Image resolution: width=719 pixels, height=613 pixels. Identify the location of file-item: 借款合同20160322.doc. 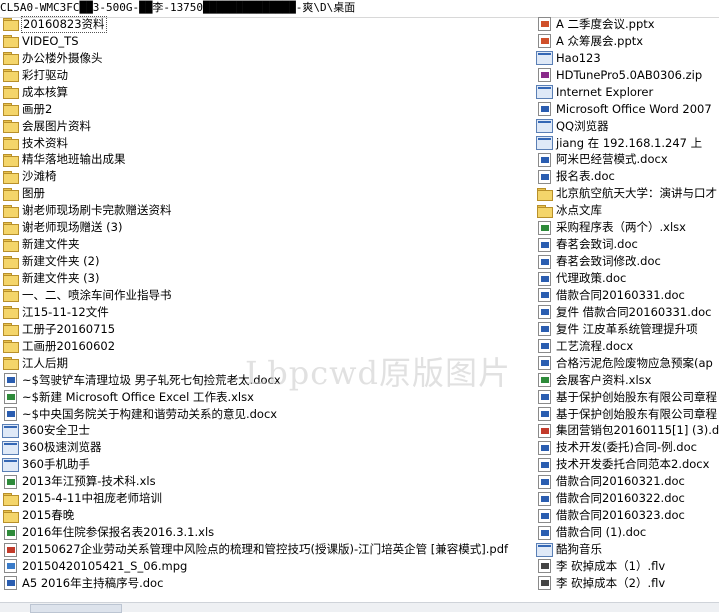
(627, 498).